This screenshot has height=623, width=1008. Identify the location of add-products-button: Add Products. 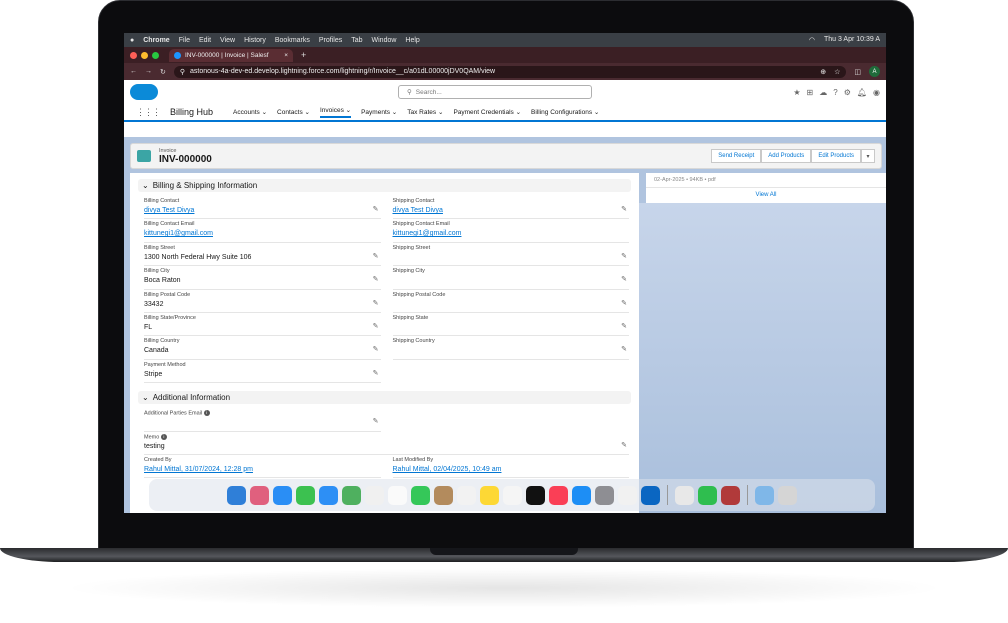
(786, 156).